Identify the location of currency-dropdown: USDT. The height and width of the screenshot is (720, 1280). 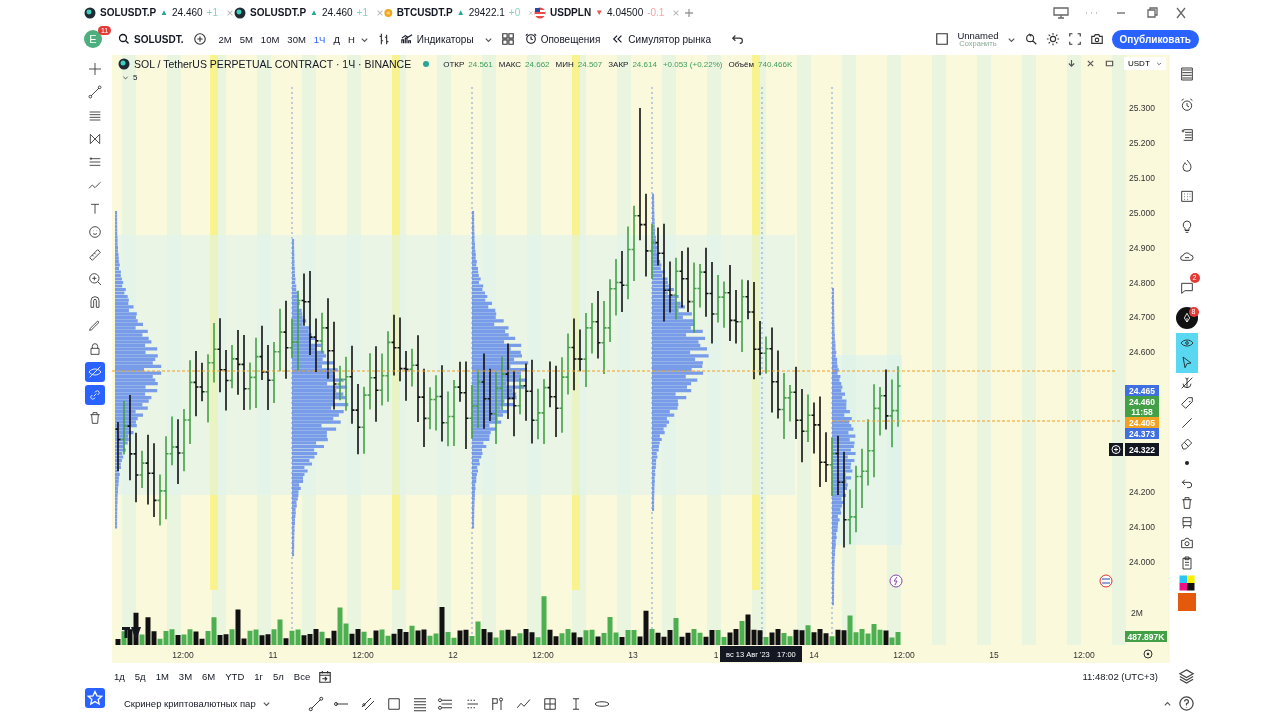
(1145, 63).